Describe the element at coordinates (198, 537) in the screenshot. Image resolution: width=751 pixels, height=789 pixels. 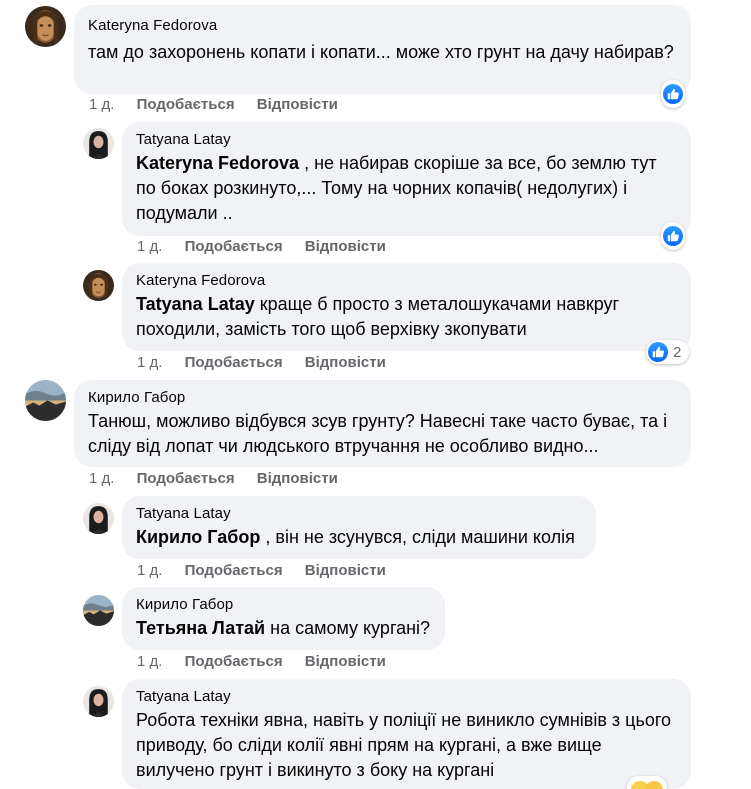
I see `mention-link: Кирило Габор` at that location.